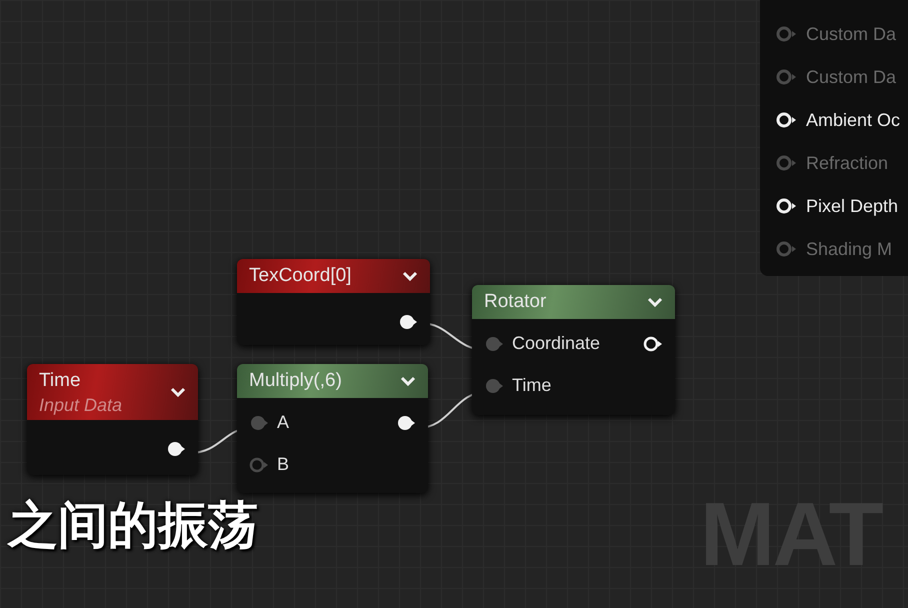  Describe the element at coordinates (80, 405) in the screenshot. I see `node-subtitle: Input Data` at that location.